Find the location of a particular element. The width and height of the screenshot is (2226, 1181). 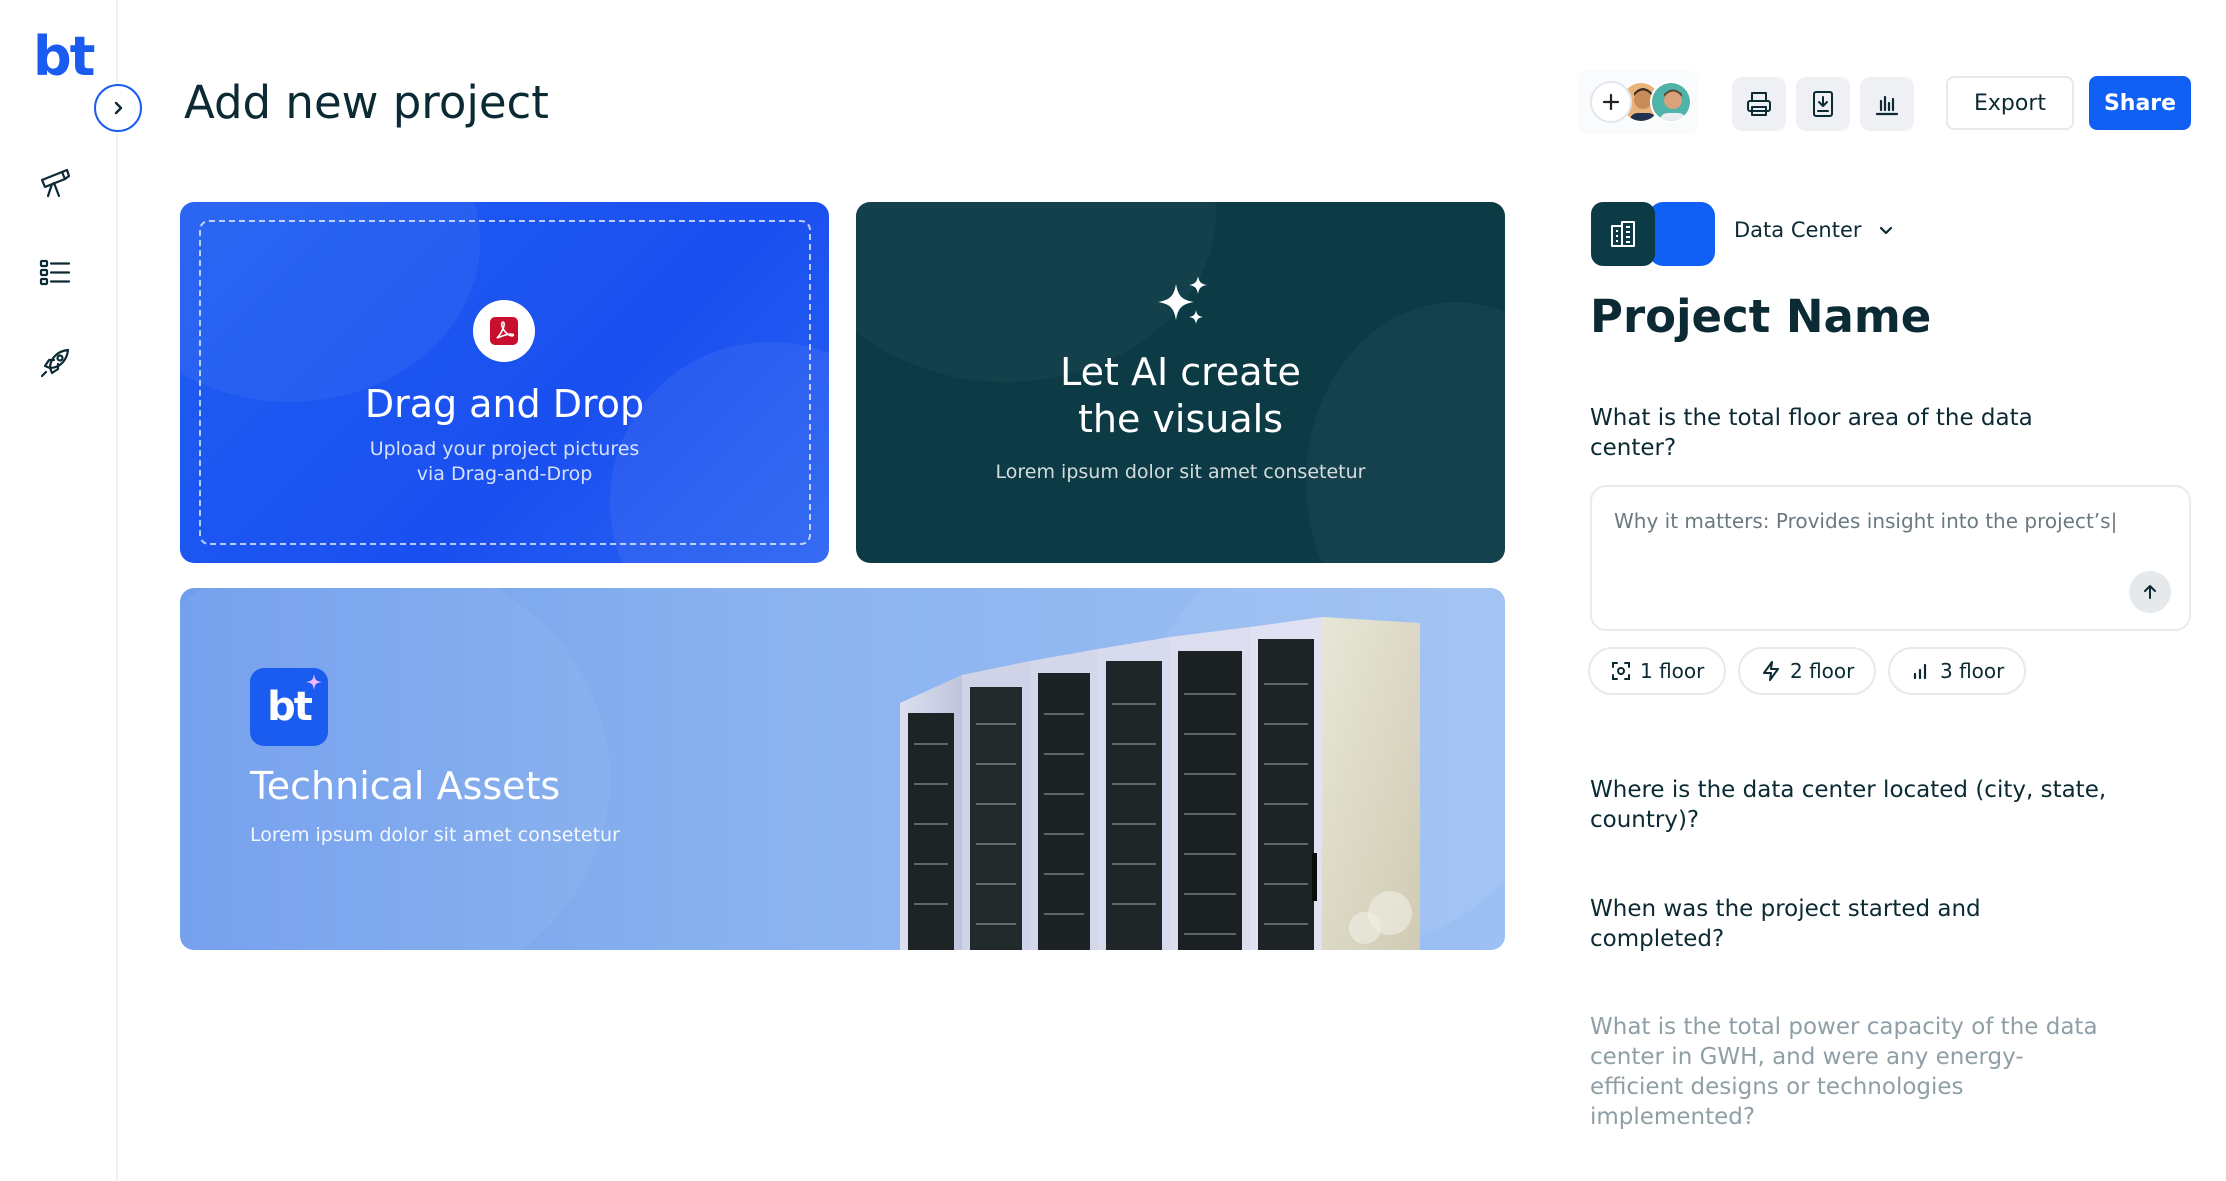

add-collaborator-button is located at coordinates (1611, 102).